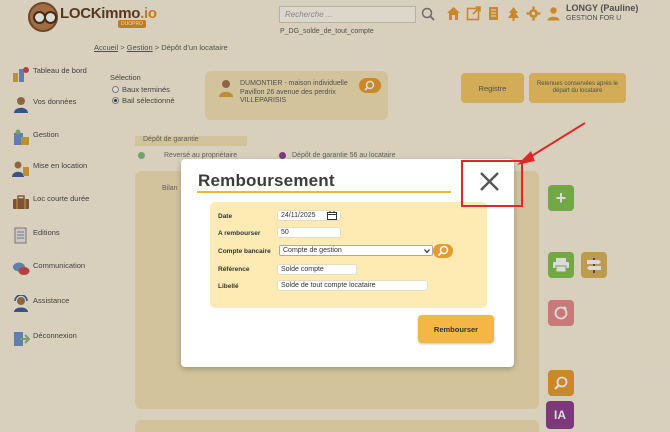 This screenshot has height=432, width=670. I want to click on close-highlight-box, so click(492, 183).